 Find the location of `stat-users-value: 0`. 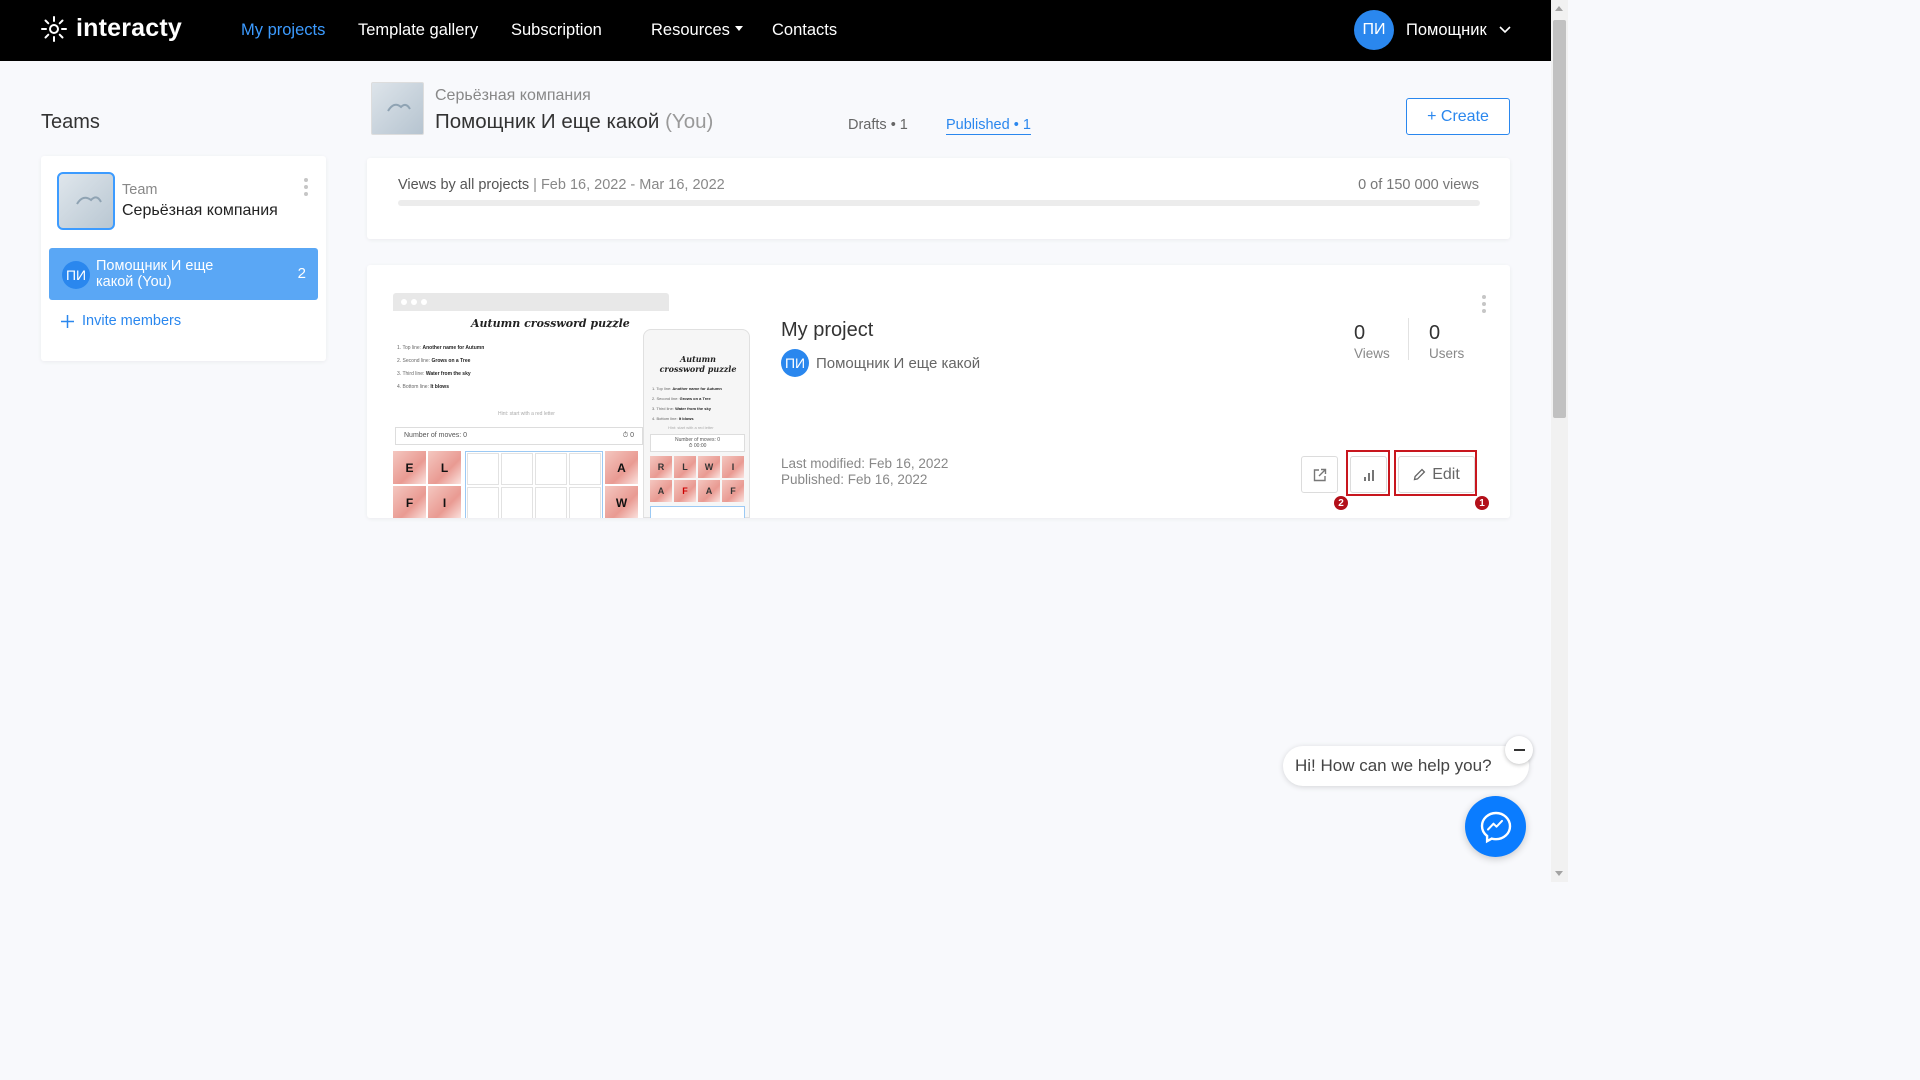

stat-users-value: 0 is located at coordinates (1435, 333).